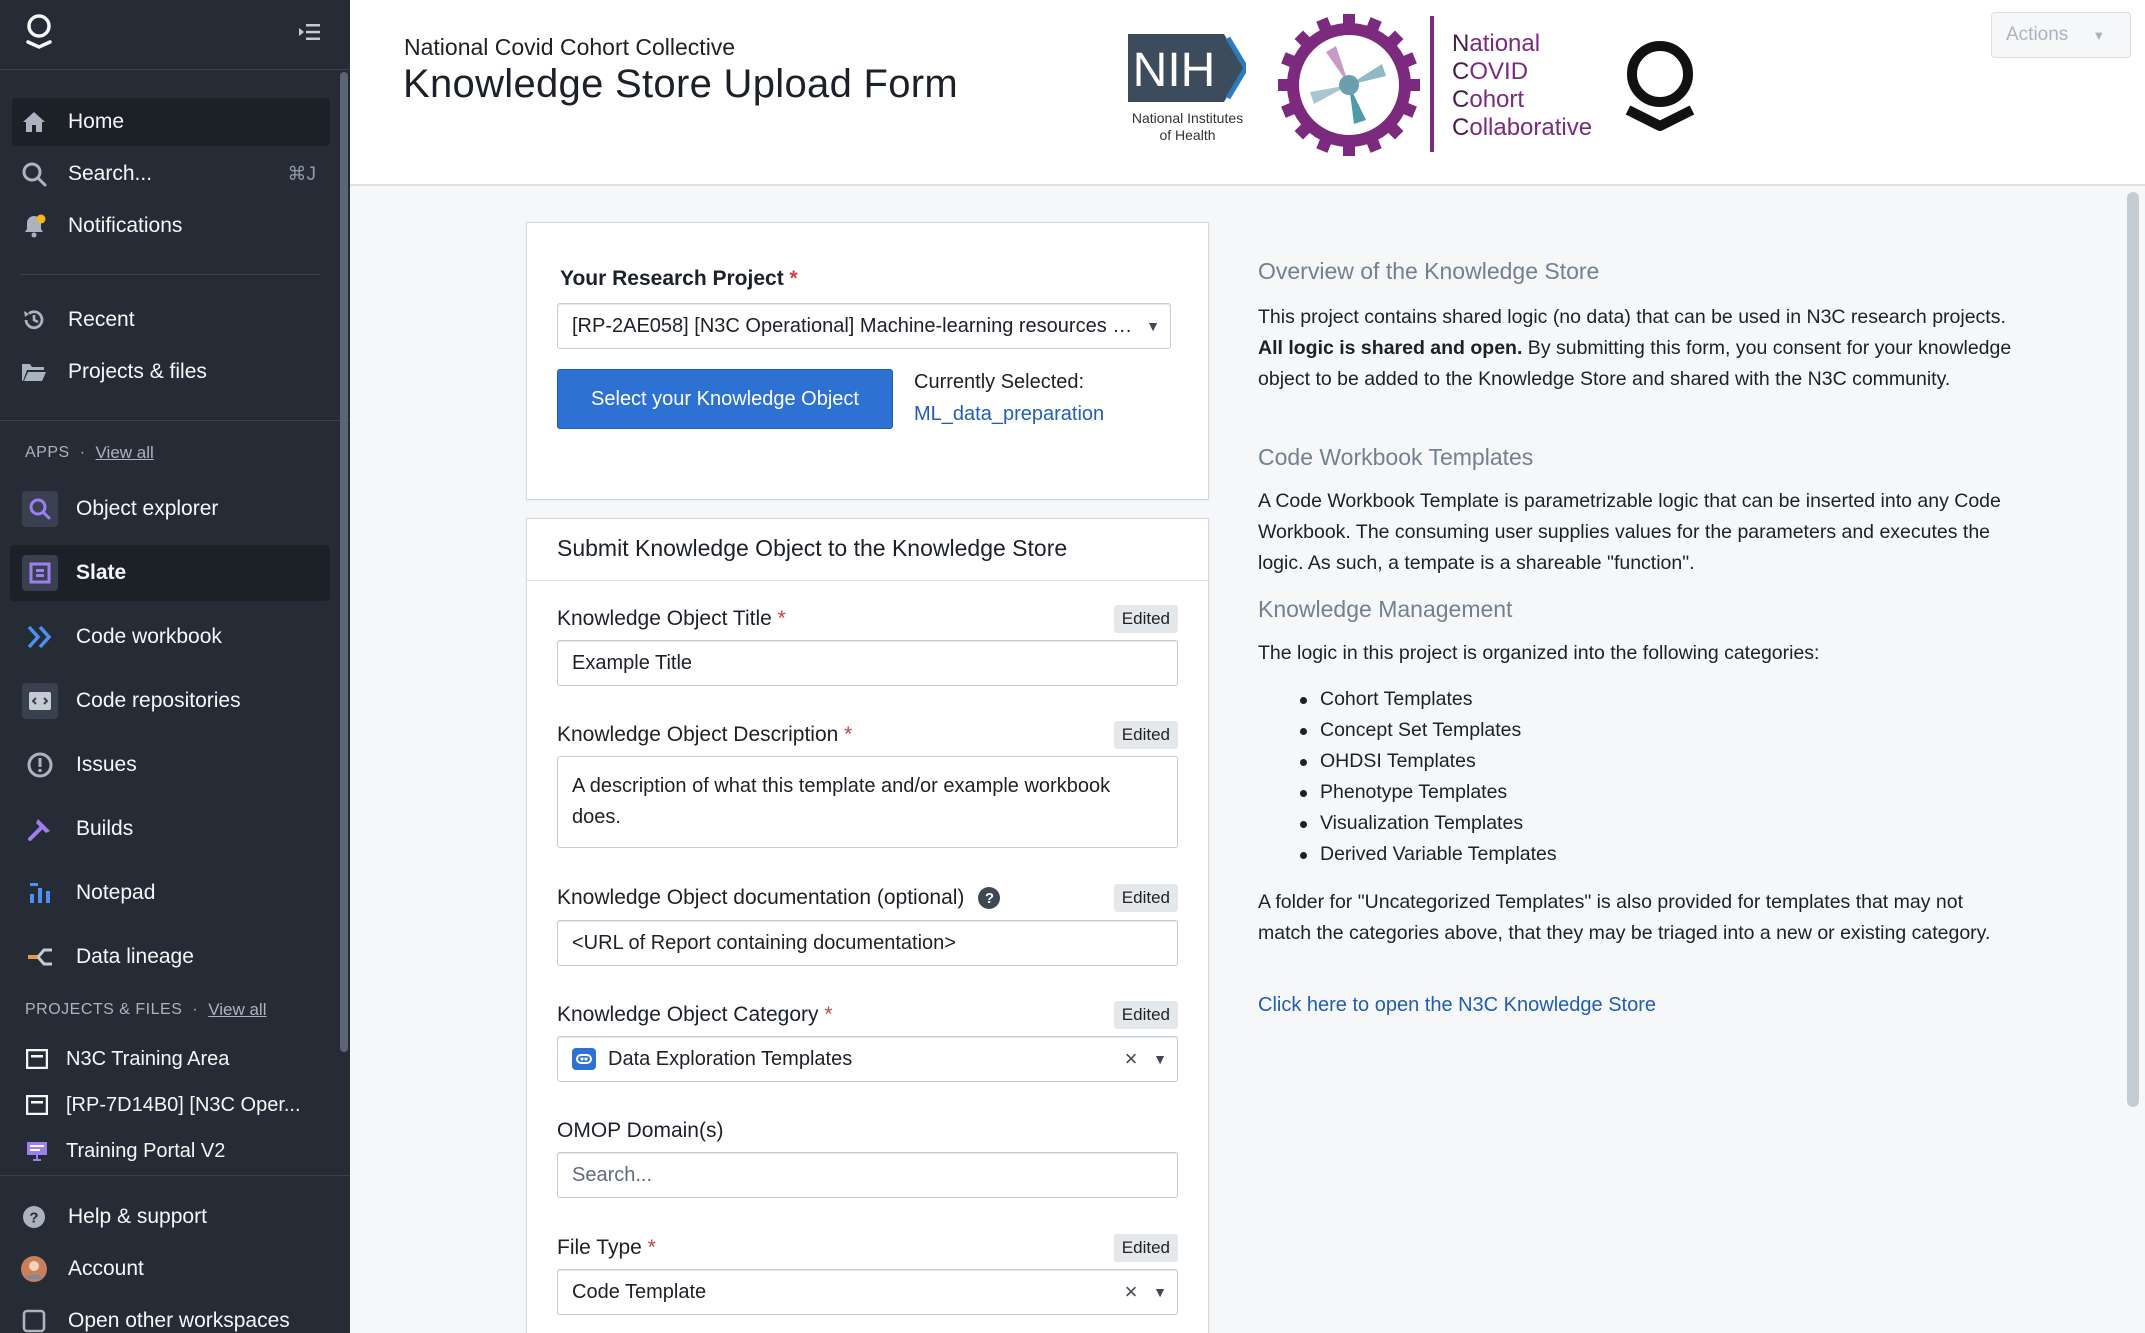 This screenshot has height=1333, width=2145. Describe the element at coordinates (1488, 99) in the screenshot. I see `n3c-wordmark-line: Cohort` at that location.